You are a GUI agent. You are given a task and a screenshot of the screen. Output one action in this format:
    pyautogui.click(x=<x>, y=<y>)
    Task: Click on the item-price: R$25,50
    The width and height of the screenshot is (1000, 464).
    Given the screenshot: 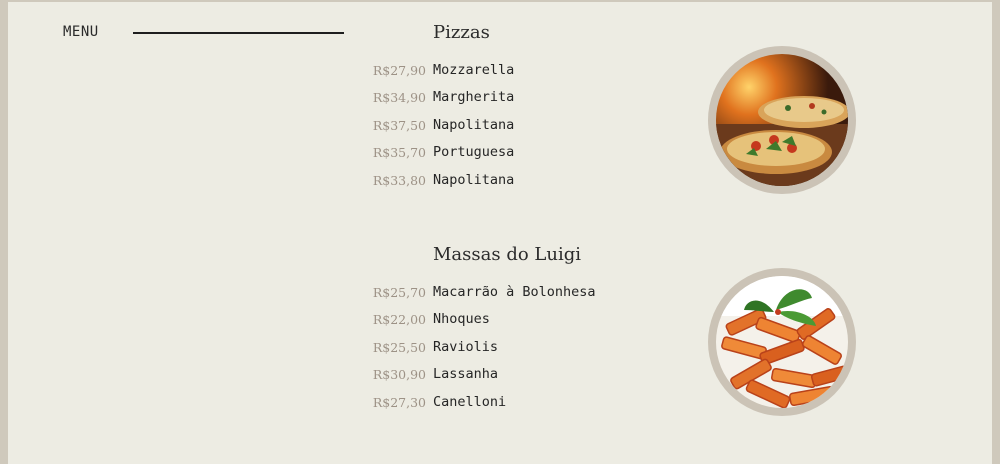 What is the action you would take?
    pyautogui.click(x=399, y=347)
    